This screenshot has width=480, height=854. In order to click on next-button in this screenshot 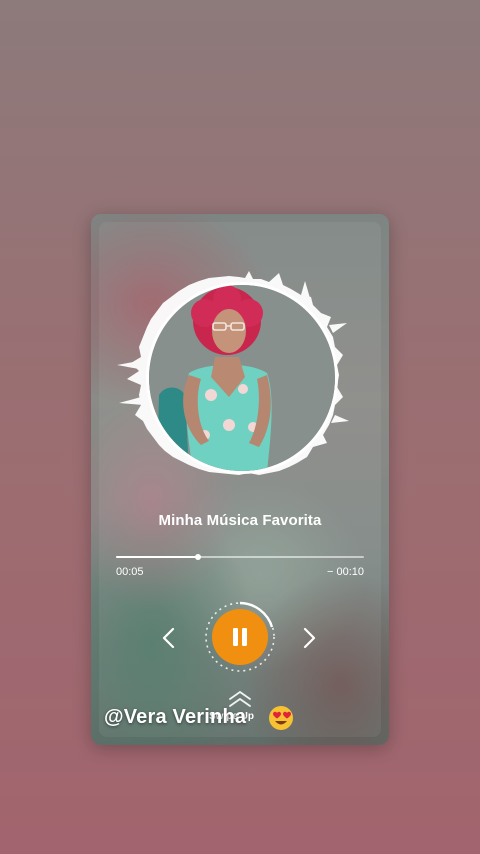, I will do `click(309, 638)`.